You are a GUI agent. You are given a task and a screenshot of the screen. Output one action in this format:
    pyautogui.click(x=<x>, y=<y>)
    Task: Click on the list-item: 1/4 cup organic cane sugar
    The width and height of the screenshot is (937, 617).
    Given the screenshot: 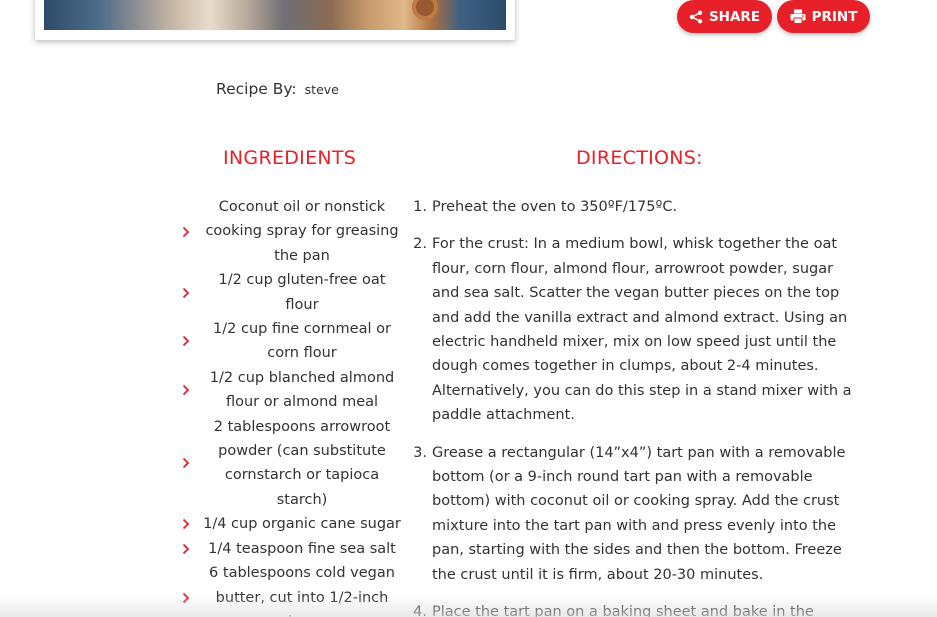 What is the action you would take?
    pyautogui.click(x=293, y=524)
    